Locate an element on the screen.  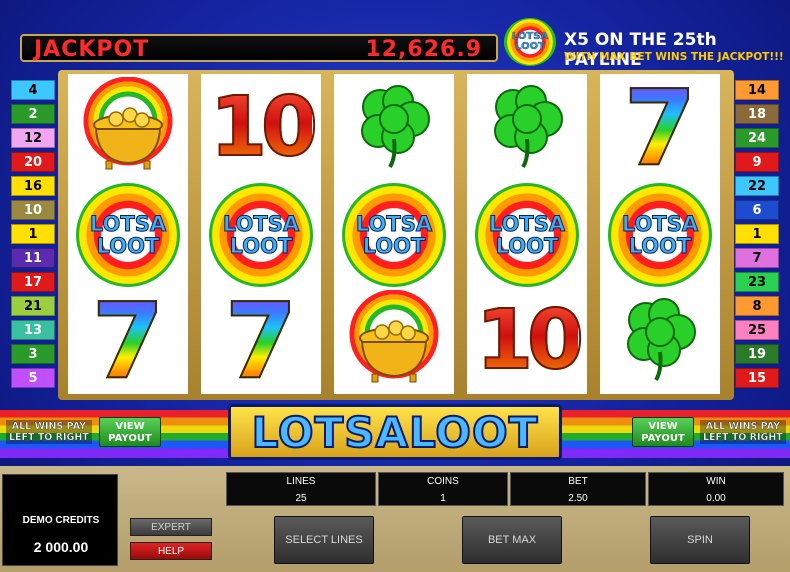
payline-marker-left-2: 2 is located at coordinates (33, 114).